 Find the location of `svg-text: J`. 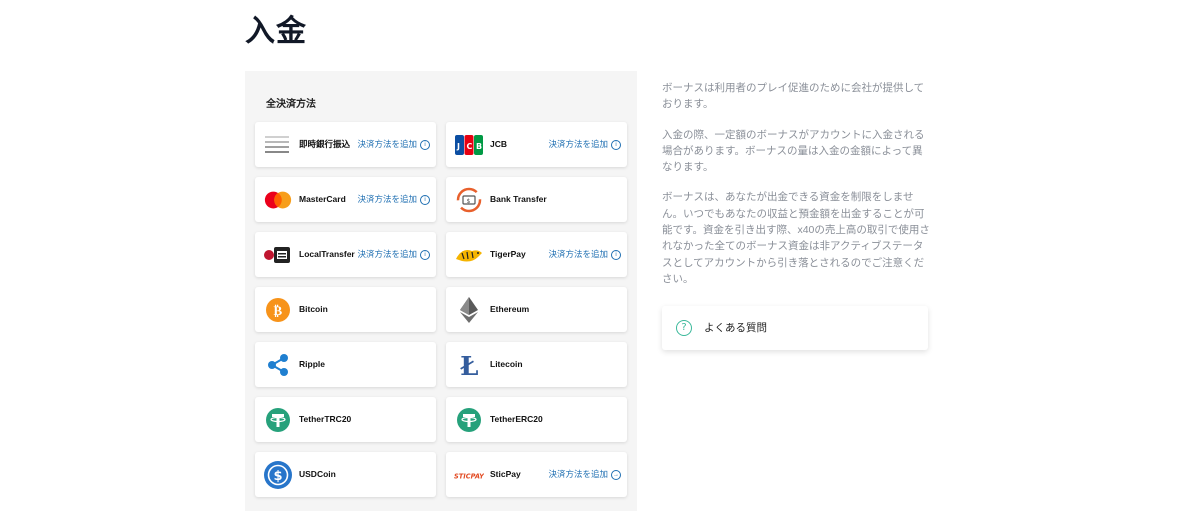

svg-text: J is located at coordinates (458, 146).